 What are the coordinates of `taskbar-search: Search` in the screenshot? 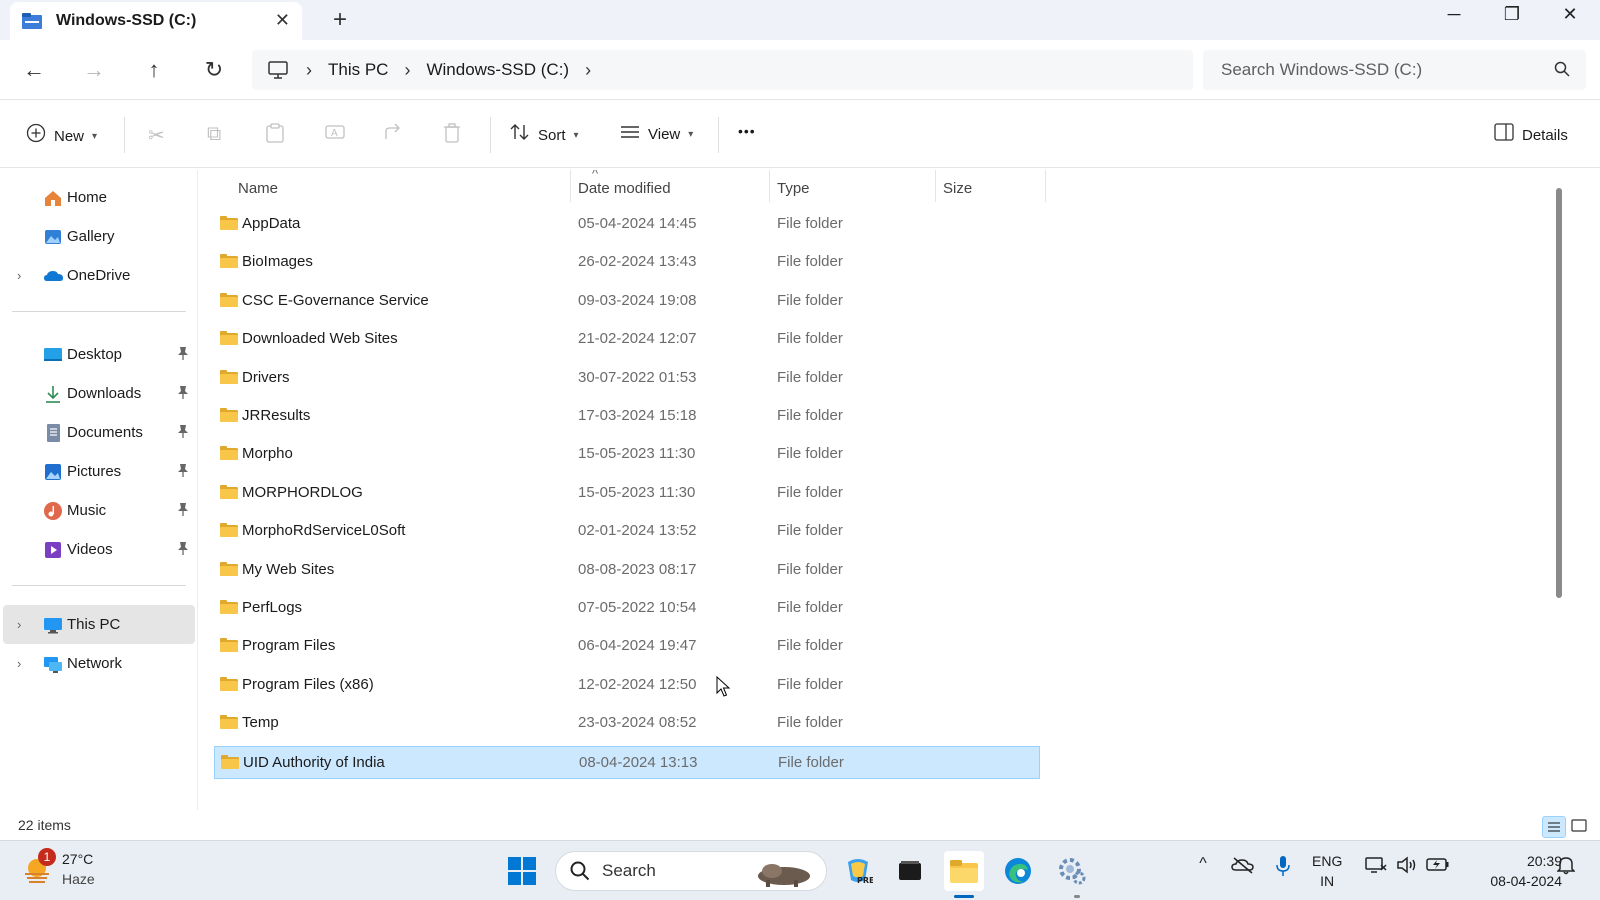 It's located at (691, 871).